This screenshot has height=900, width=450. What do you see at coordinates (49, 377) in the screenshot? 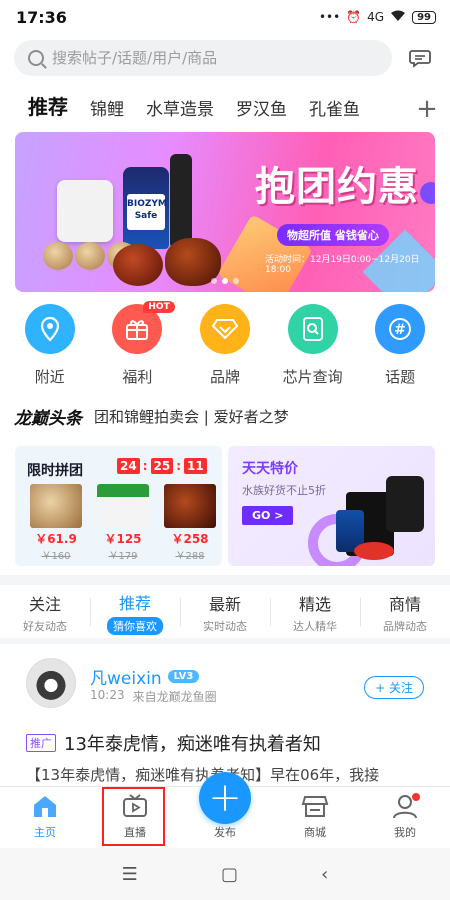
I see `quick-entry-label: 附近` at bounding box center [49, 377].